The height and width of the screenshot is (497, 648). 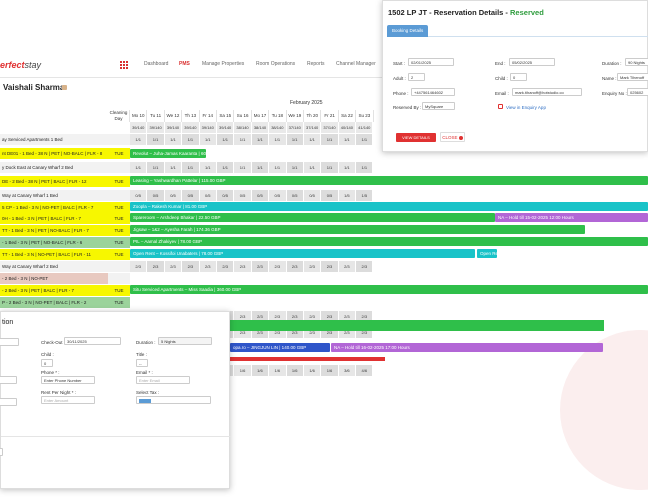 What do you see at coordinates (208, 116) in the screenshot?
I see `day-header: Fr 14` at bounding box center [208, 116].